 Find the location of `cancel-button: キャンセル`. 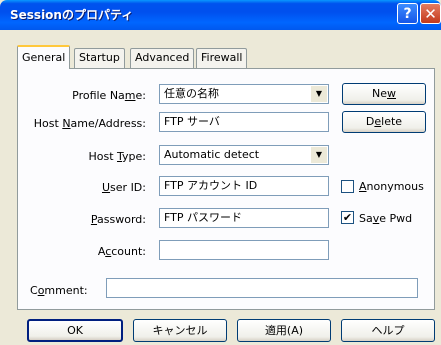

cancel-button: キャンセル is located at coordinates (180, 330).